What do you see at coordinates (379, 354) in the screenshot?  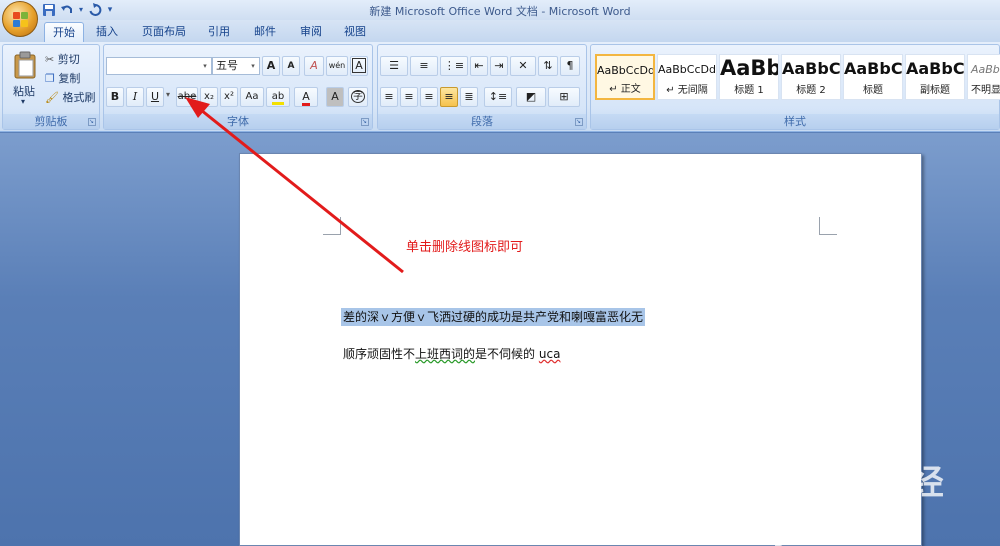 I see `paragraph-text: 顺序顽固性不` at bounding box center [379, 354].